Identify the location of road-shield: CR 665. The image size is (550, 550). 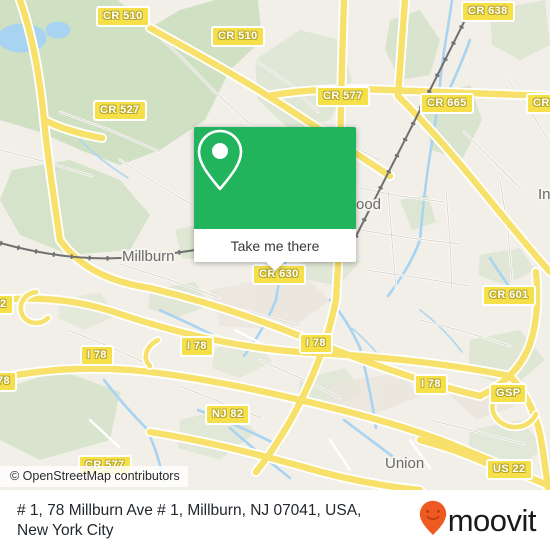
(447, 103).